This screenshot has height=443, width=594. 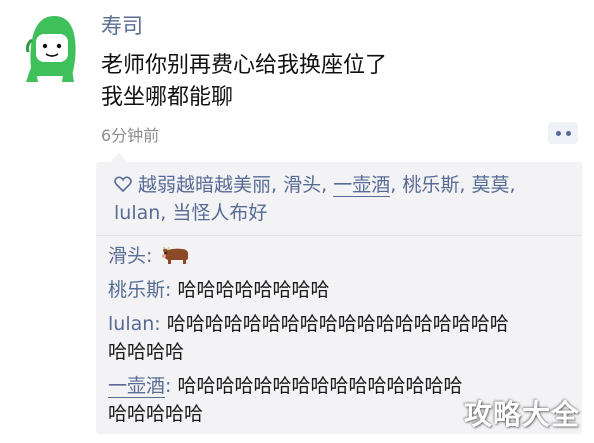 I want to click on comment-text-continued: 哈哈哈哈, so click(x=146, y=352).